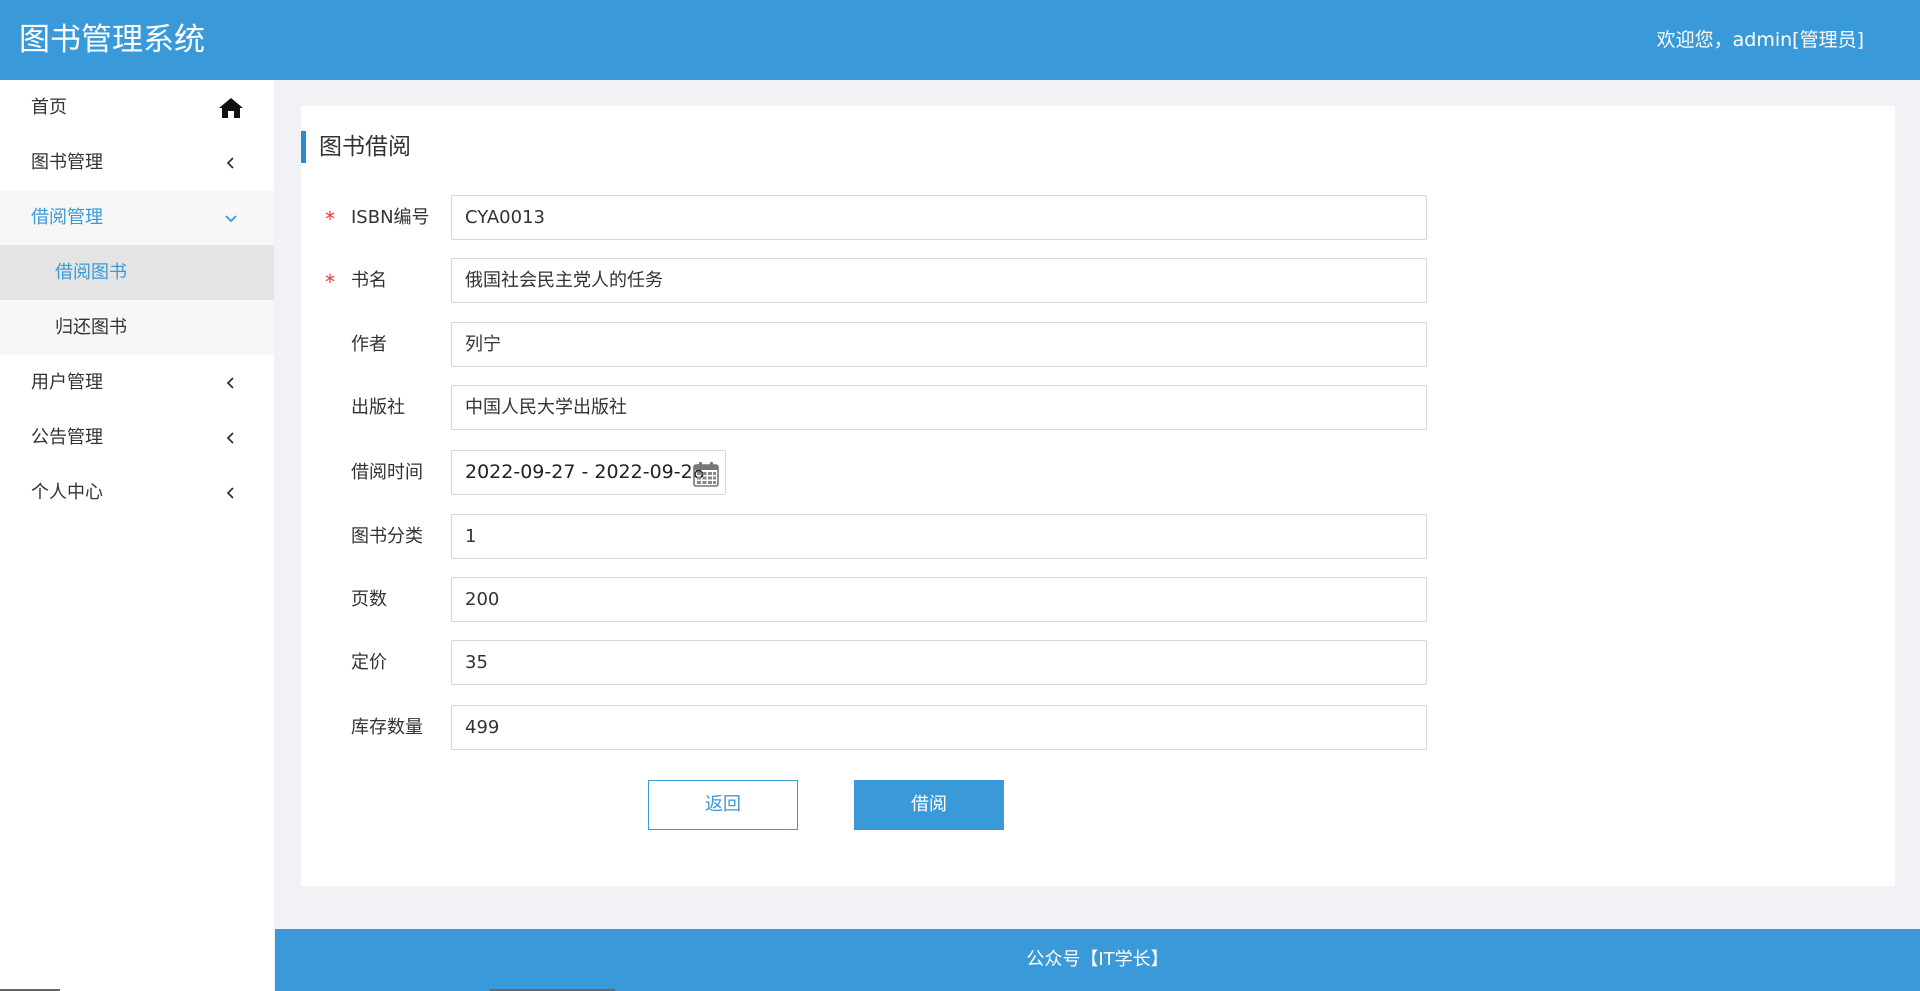 This screenshot has width=1920, height=991. What do you see at coordinates (231, 217) in the screenshot?
I see `chevron-down-icon` at bounding box center [231, 217].